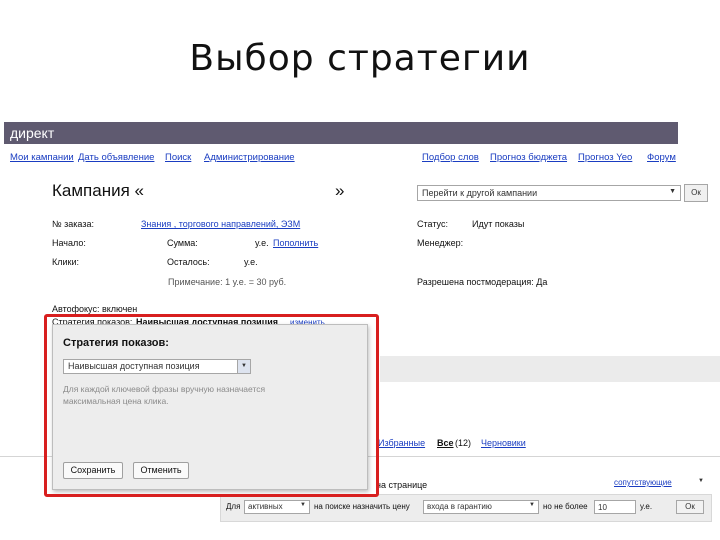  What do you see at coordinates (98, 190) in the screenshot?
I see `campaign-title-open: Кампания «` at bounding box center [98, 190].